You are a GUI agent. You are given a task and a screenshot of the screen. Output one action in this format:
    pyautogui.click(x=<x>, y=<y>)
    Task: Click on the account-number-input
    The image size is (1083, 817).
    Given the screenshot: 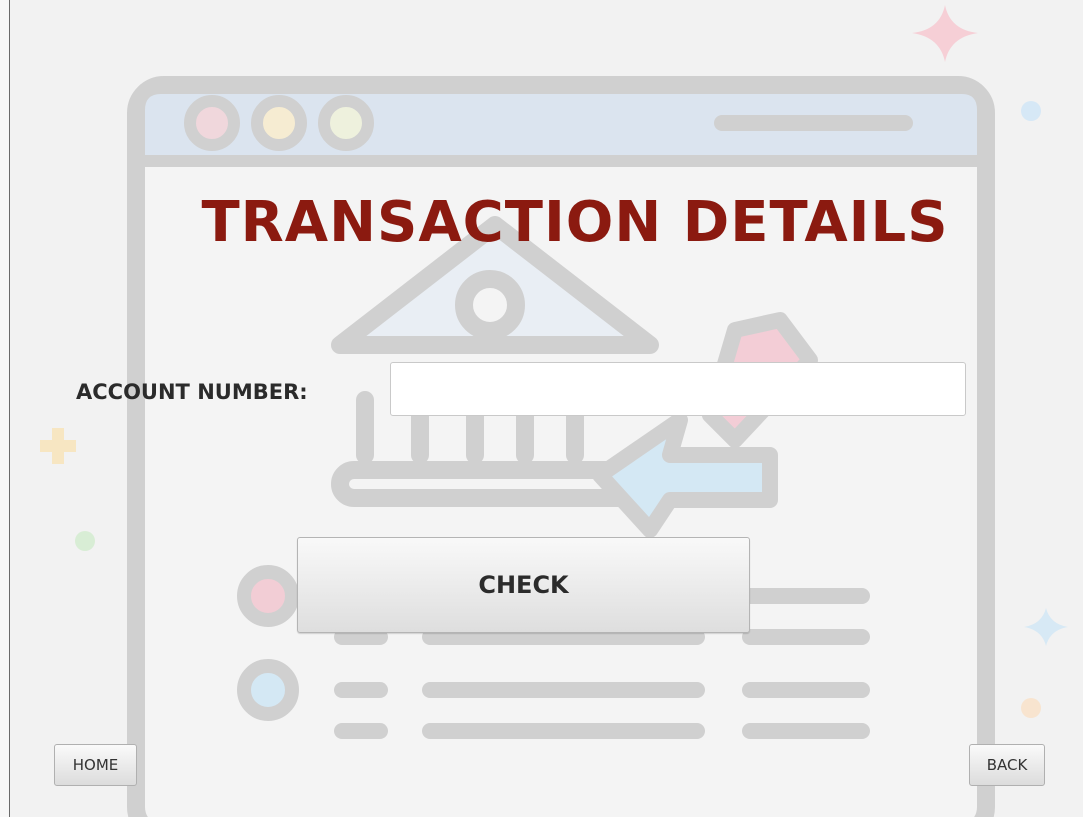 What is the action you would take?
    pyautogui.click(x=678, y=389)
    